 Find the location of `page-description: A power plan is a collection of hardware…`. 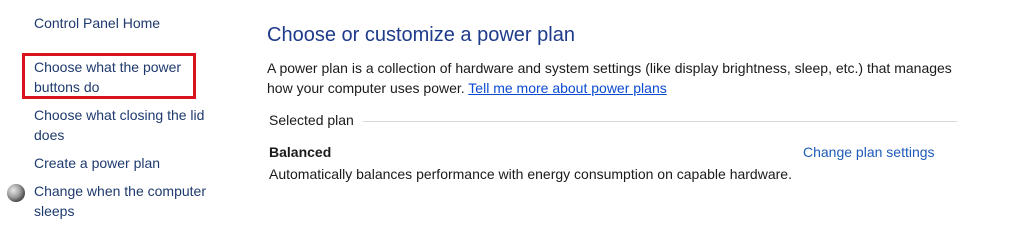

page-description: A power plan is a collection of hardware… is located at coordinates (612, 78).